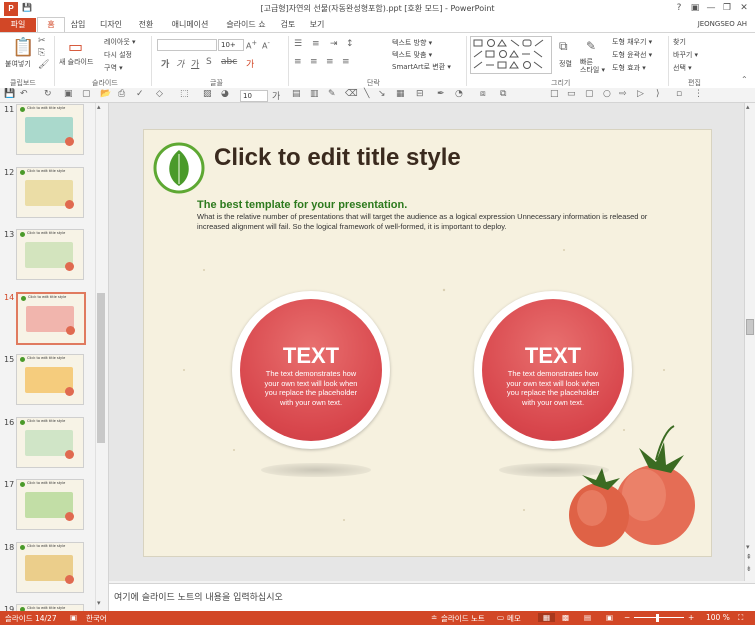 The image size is (755, 625). I want to click on help-button: ?, so click(679, 8).